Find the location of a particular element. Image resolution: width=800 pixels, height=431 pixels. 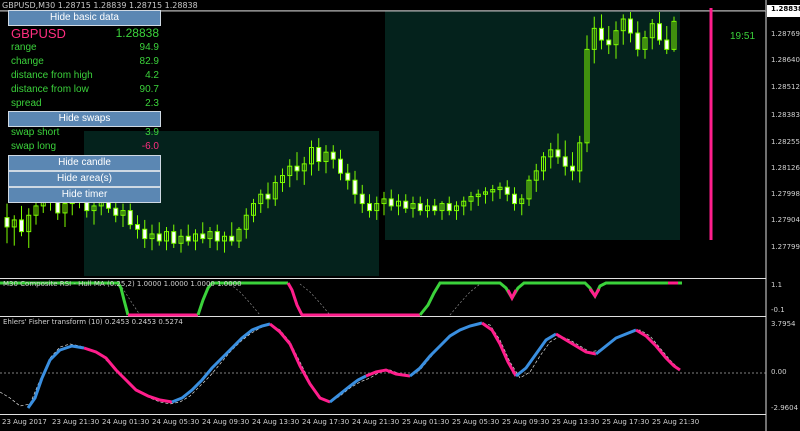

price-label: 1.28512 is located at coordinates (785, 87).